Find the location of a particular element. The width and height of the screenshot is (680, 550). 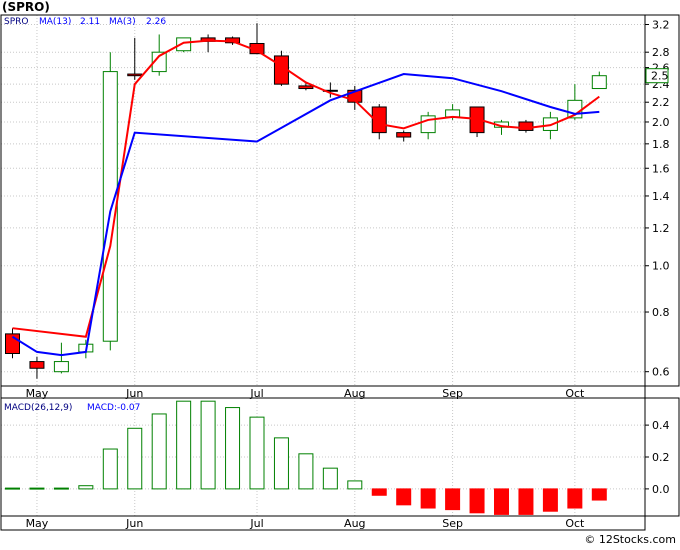

macd-x-tick-label: Jul is located at coordinates (256, 523).